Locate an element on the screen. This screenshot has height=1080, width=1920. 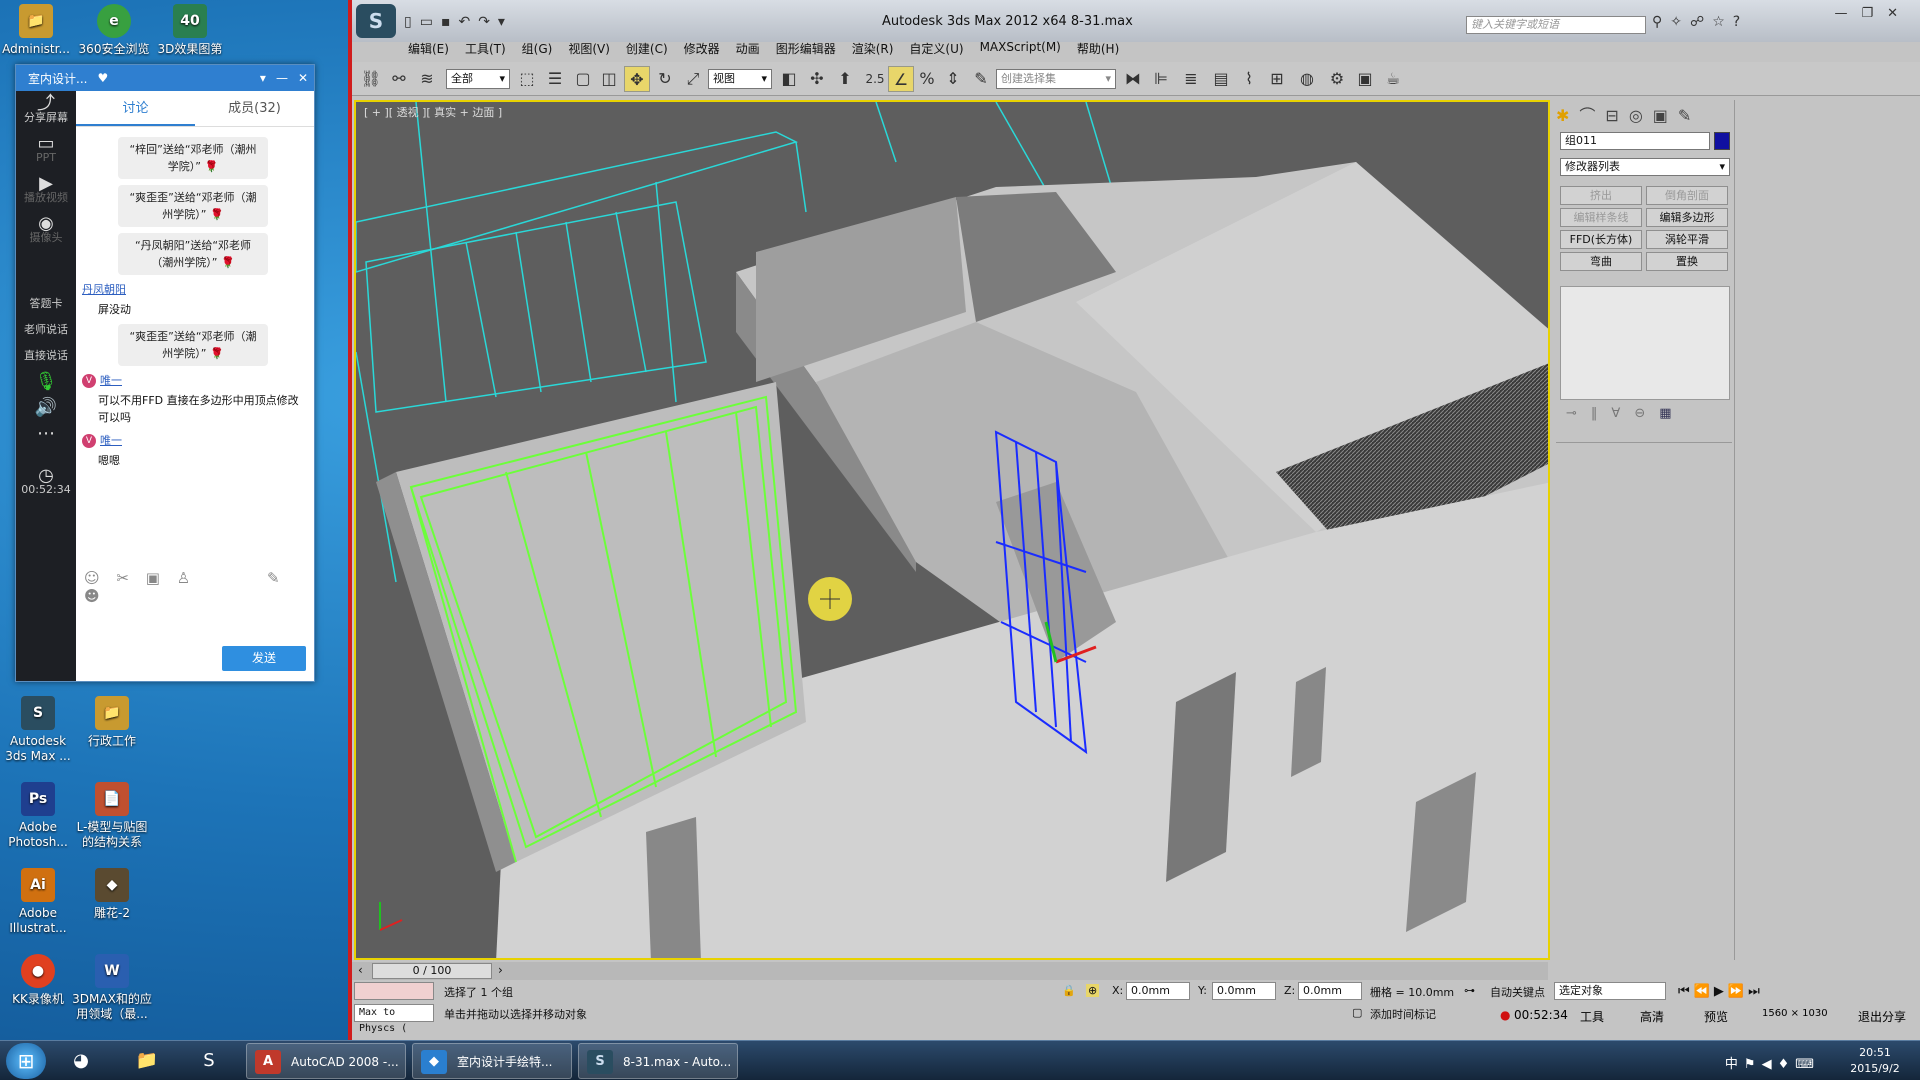
menu-edit: 编辑(E) is located at coordinates (428, 50).